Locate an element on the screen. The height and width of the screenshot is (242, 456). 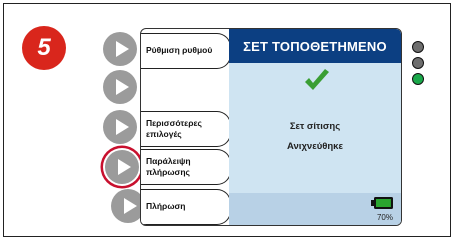
soft-key-label: Πλήρωση is located at coordinates (166, 206).